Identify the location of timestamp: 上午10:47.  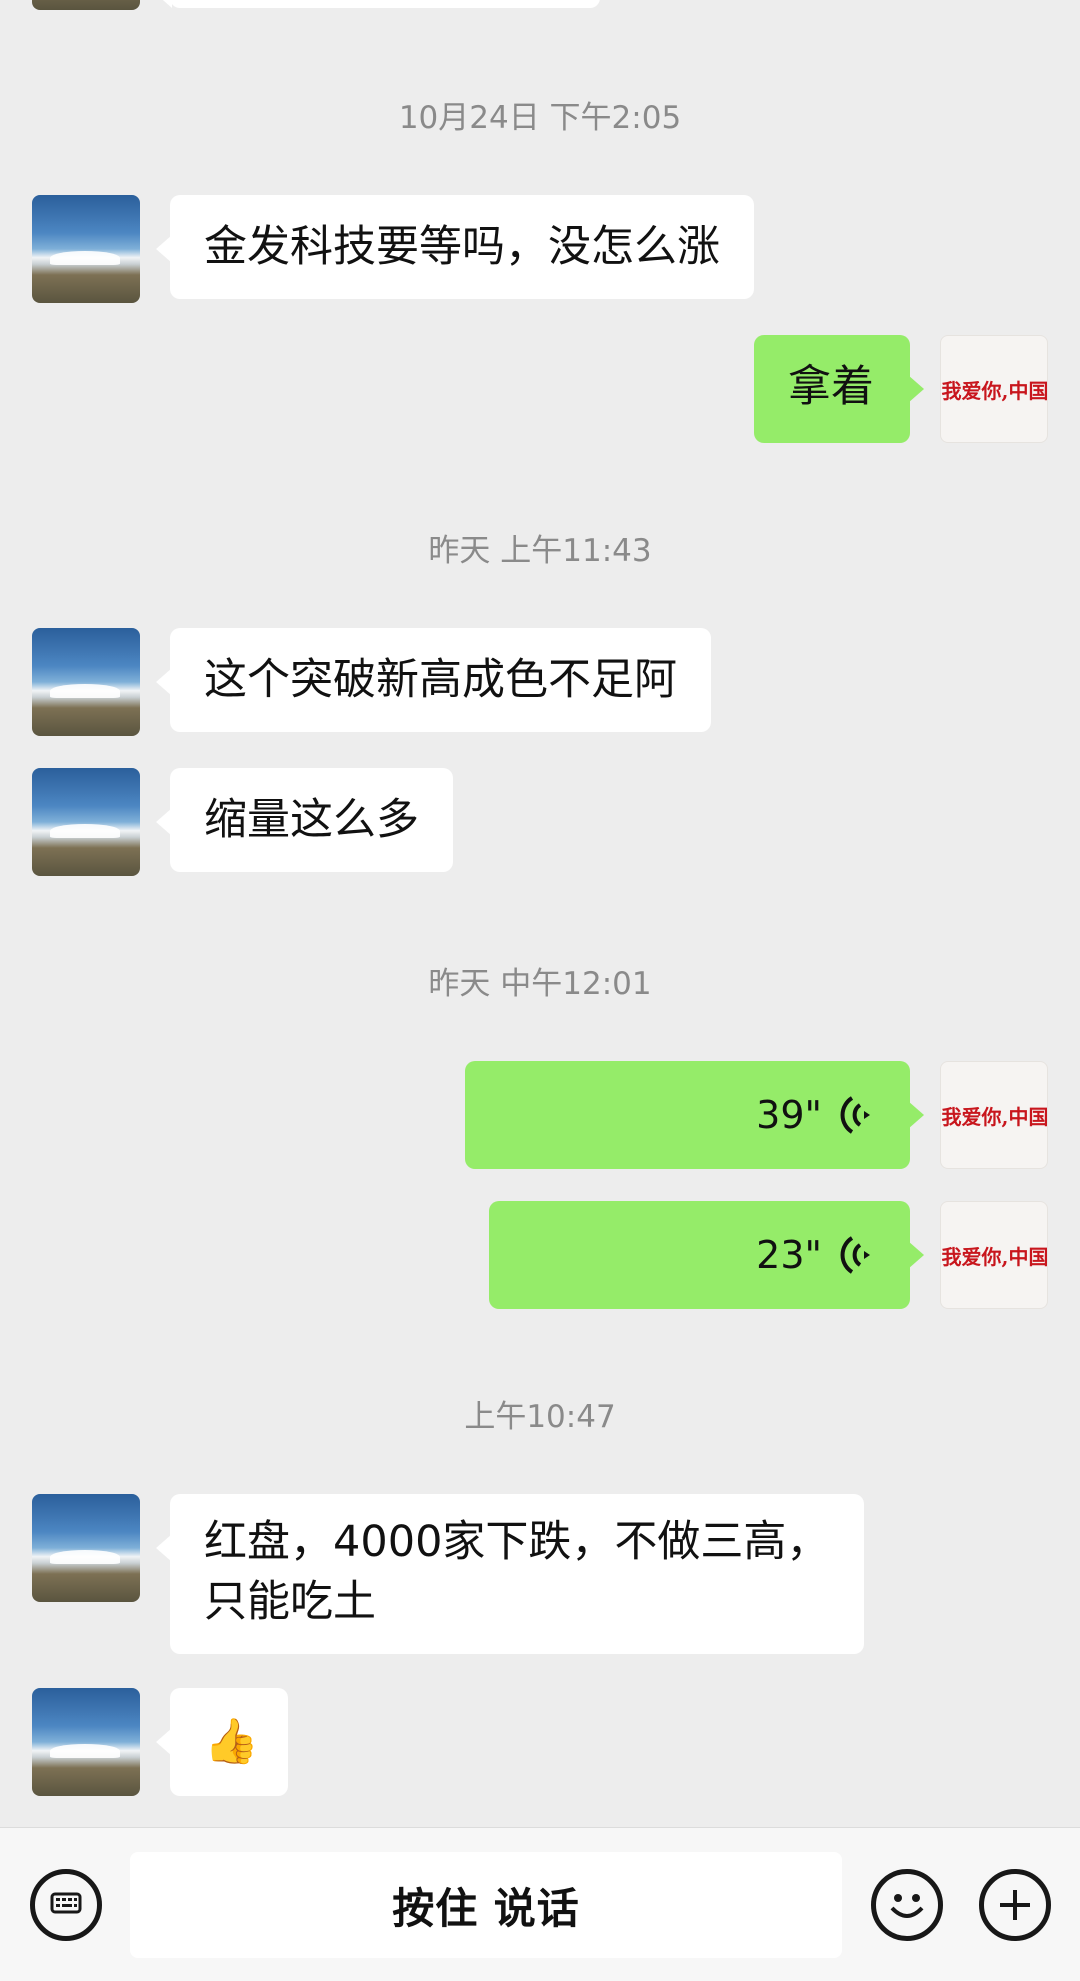
(540, 1417).